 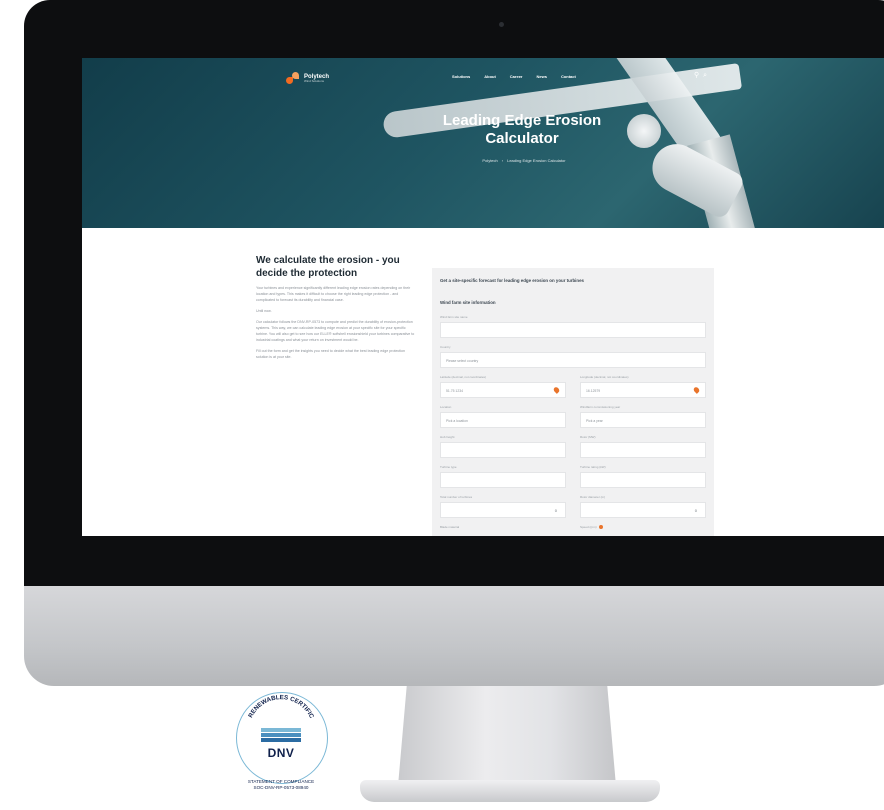 I want to click on dnv-wordmark: DNV, so click(x=281, y=753).